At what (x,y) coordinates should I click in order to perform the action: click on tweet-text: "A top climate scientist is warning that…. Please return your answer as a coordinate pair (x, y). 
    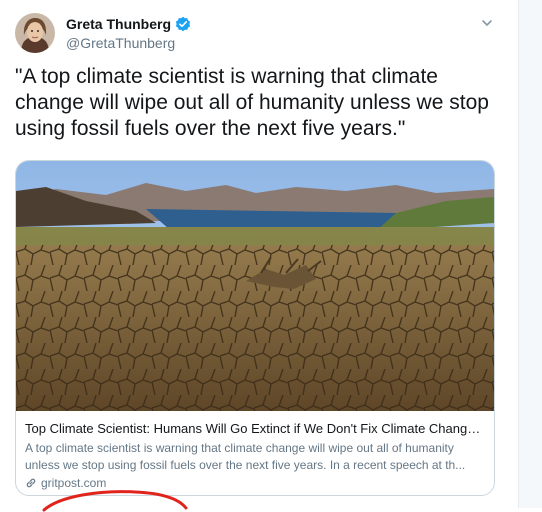
    Looking at the image, I should click on (252, 102).